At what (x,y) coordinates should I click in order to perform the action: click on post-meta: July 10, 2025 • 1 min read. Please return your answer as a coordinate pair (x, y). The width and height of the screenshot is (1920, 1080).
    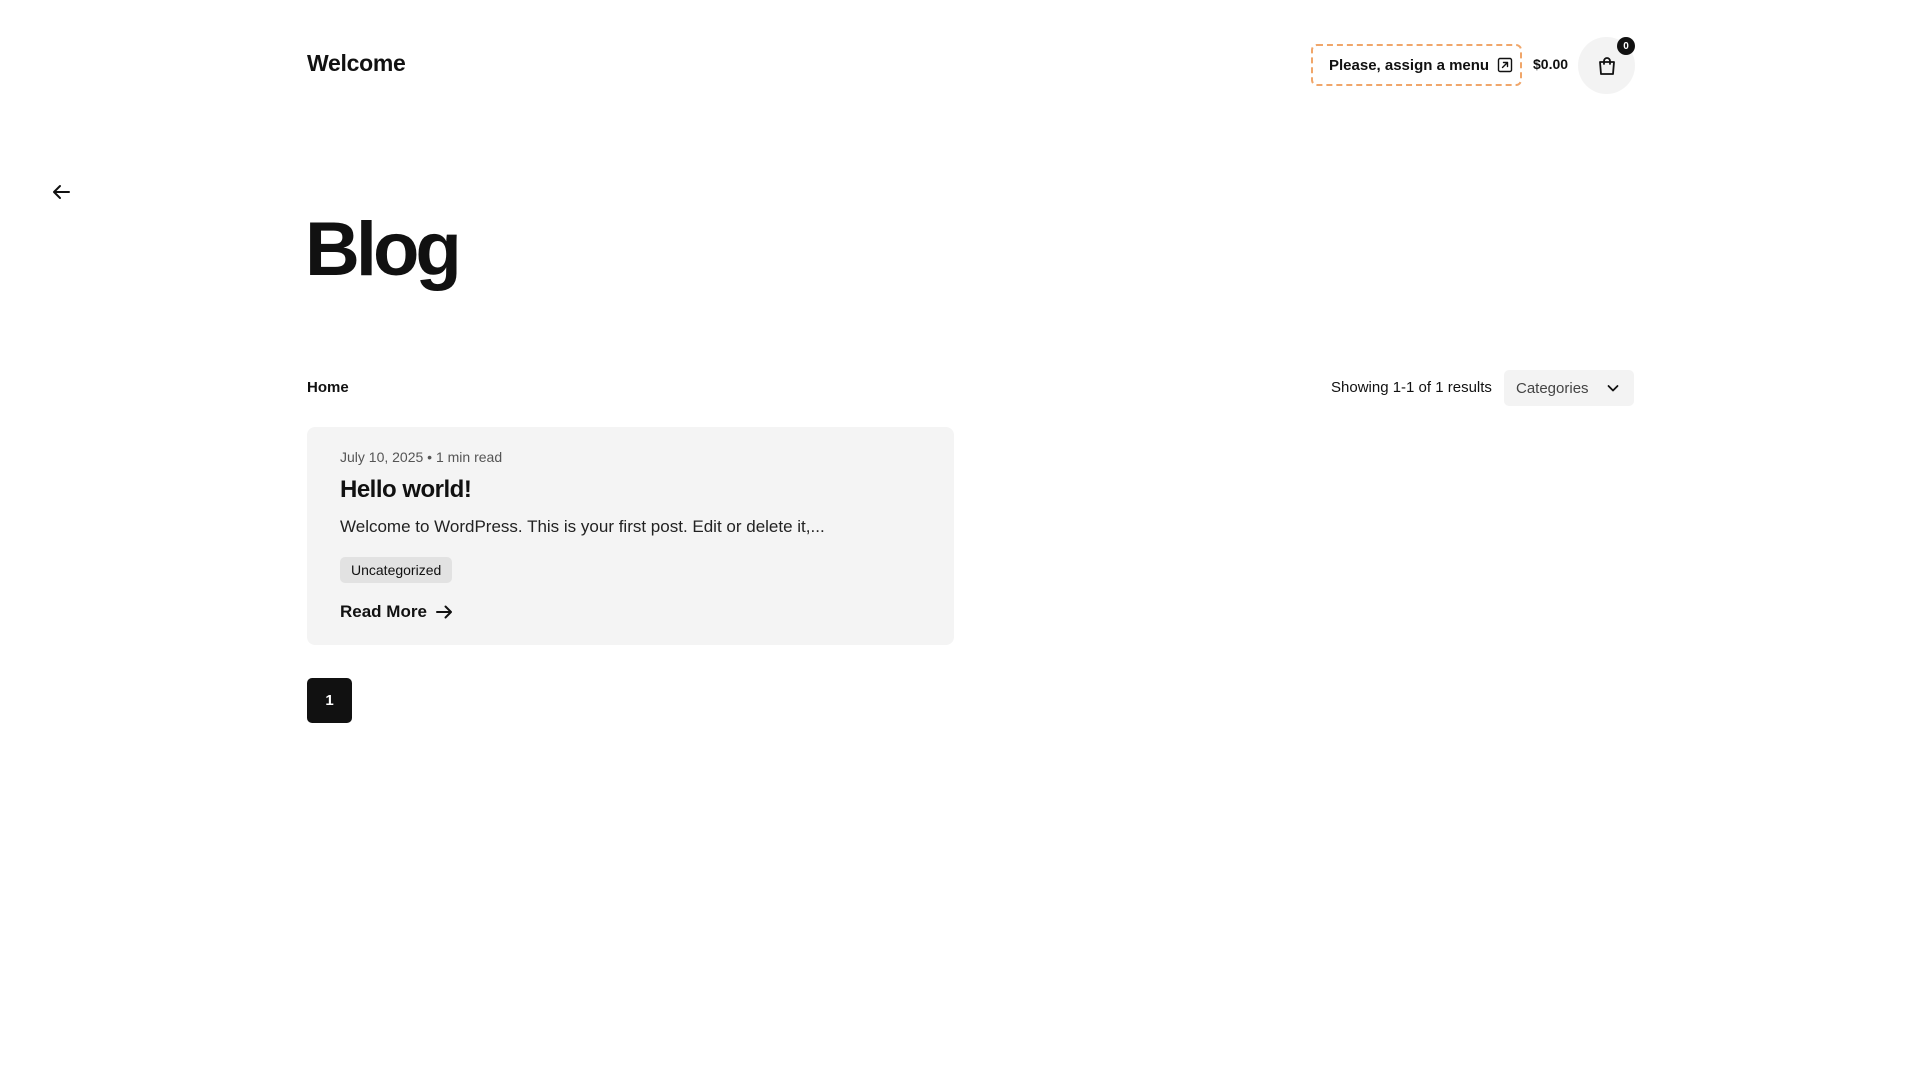
    Looking at the image, I should click on (421, 457).